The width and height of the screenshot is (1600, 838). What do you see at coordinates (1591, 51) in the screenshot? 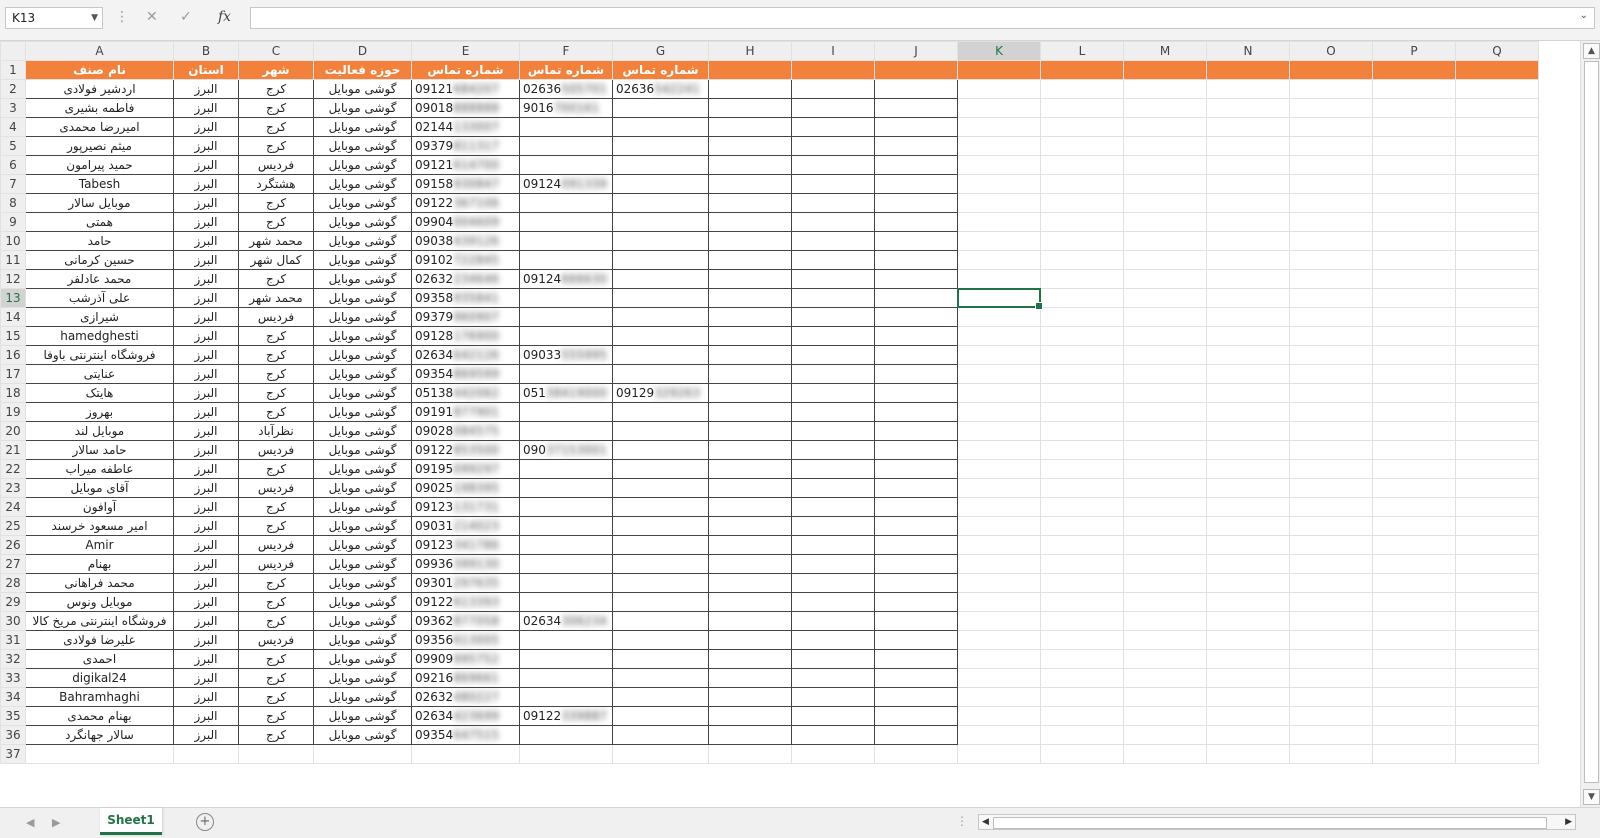
I see `scroll-up-icon: ▲` at bounding box center [1591, 51].